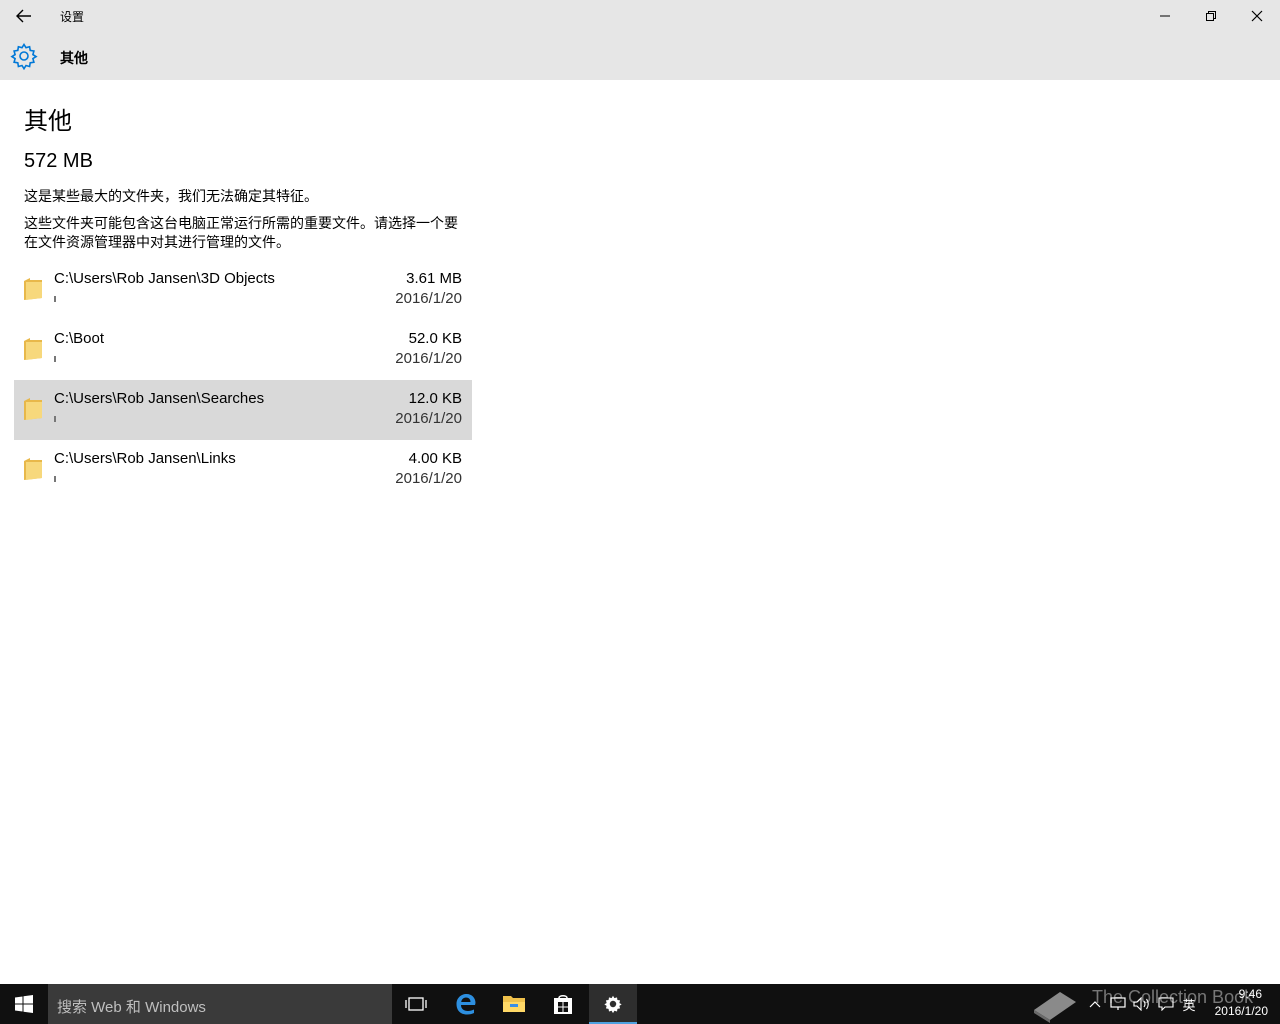 The width and height of the screenshot is (1280, 1024). I want to click on store-button, so click(563, 1004).